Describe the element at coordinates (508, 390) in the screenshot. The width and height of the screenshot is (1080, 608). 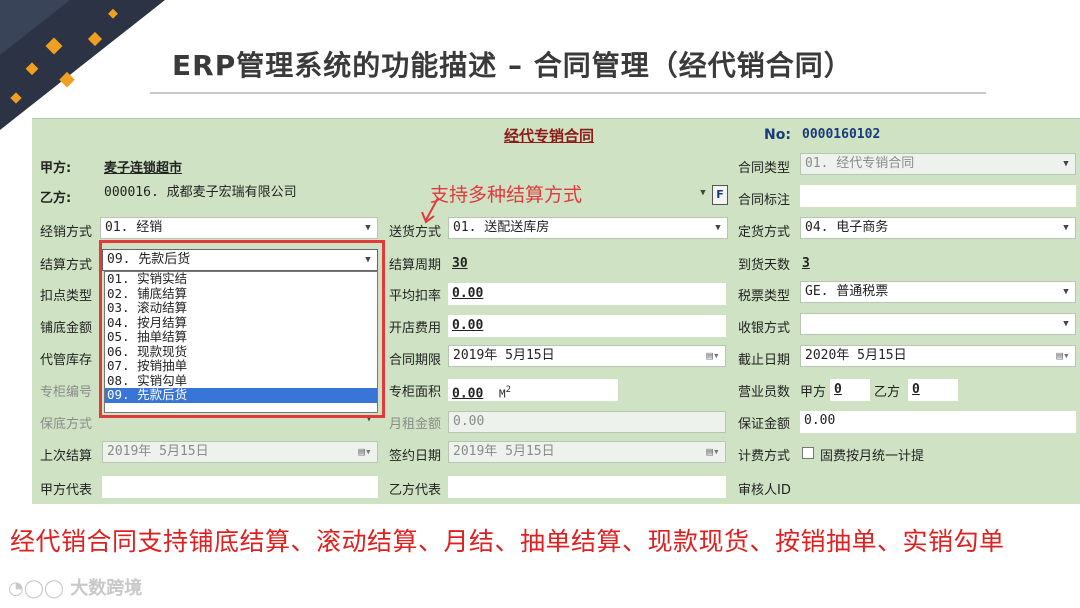
I see `area-unit-exponent: 2` at that location.